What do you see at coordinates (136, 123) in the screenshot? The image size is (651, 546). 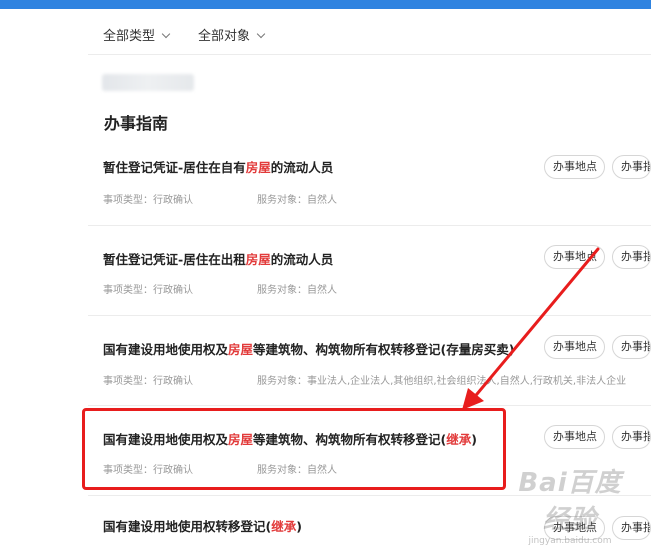 I see `section-title: 办事指南` at bounding box center [136, 123].